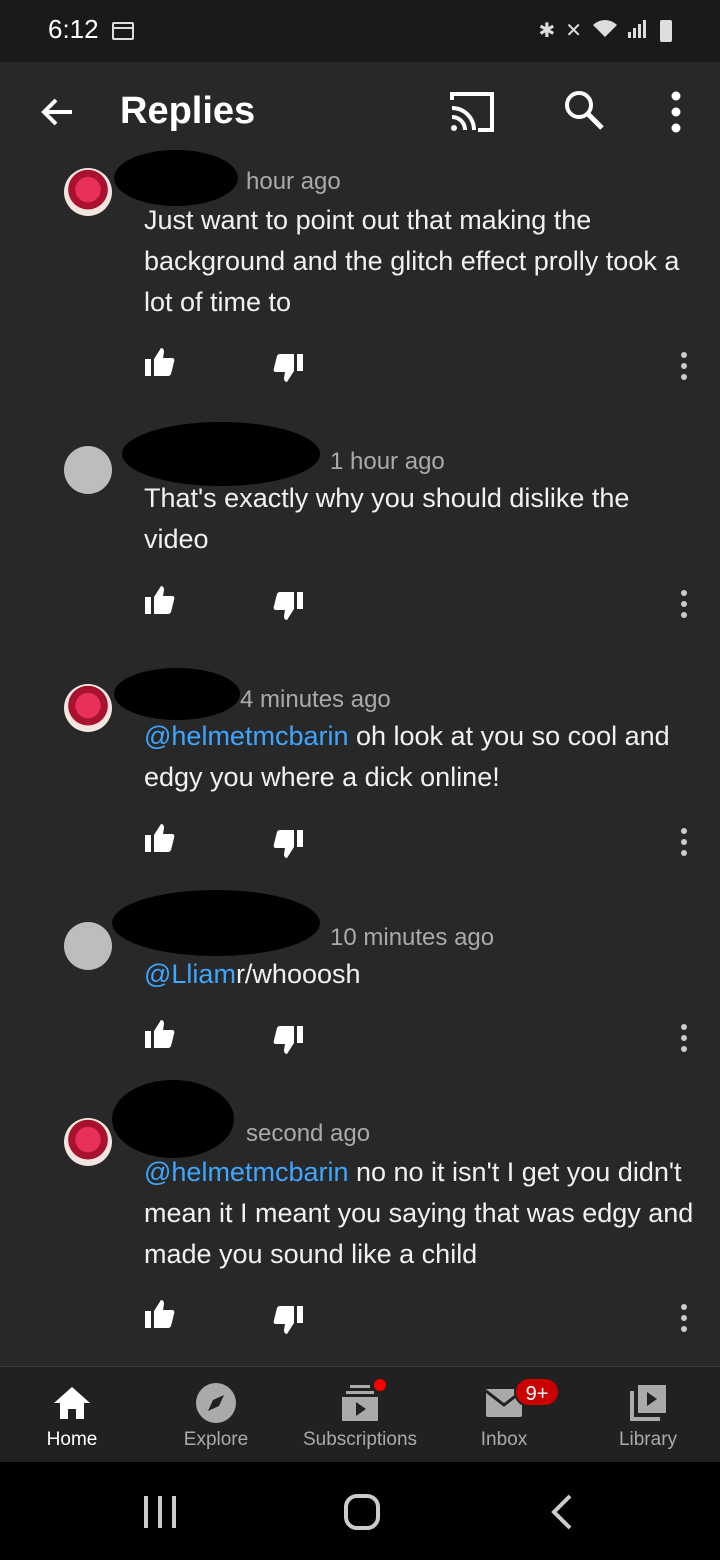 The height and width of the screenshot is (1560, 720). Describe the element at coordinates (360, 112) in the screenshot. I see `app-bar: Replies` at that location.